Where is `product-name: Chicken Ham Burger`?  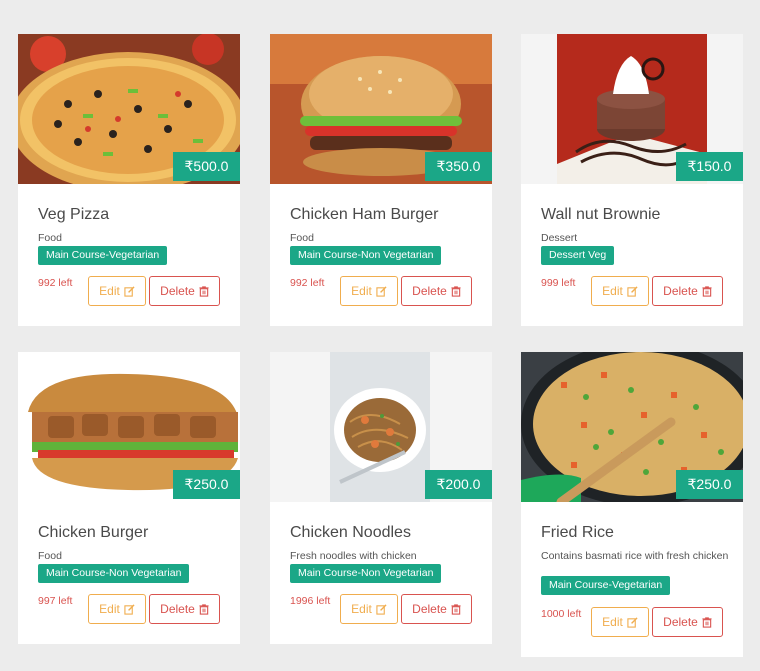
product-name: Chicken Ham Burger is located at coordinates (364, 214).